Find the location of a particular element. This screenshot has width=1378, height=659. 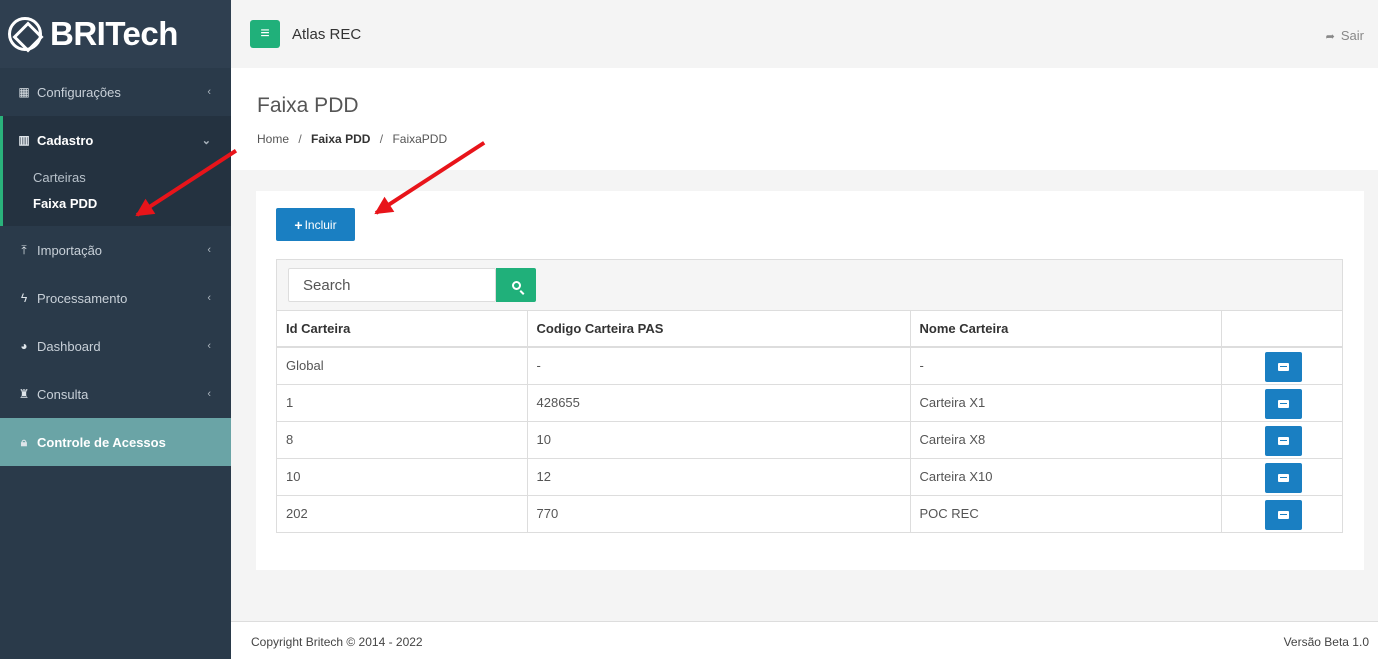

cell-nome: - is located at coordinates (1066, 365).